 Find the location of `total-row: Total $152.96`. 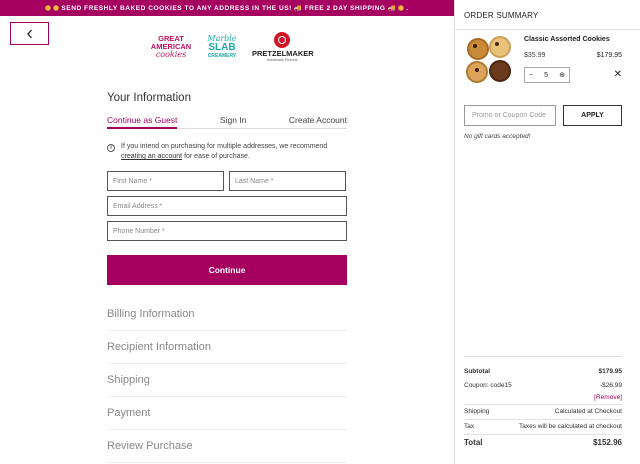

total-row: Total $152.96 is located at coordinates (543, 442).